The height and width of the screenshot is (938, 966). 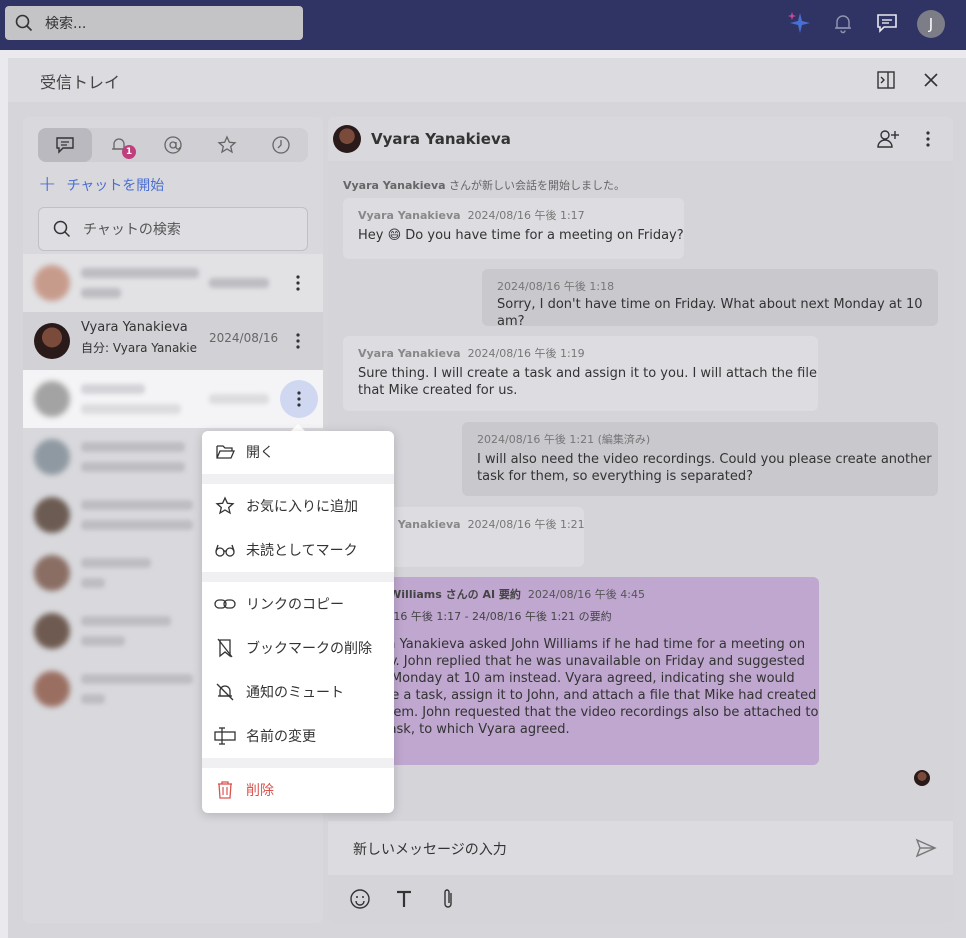 I want to click on close-icon, so click(x=931, y=80).